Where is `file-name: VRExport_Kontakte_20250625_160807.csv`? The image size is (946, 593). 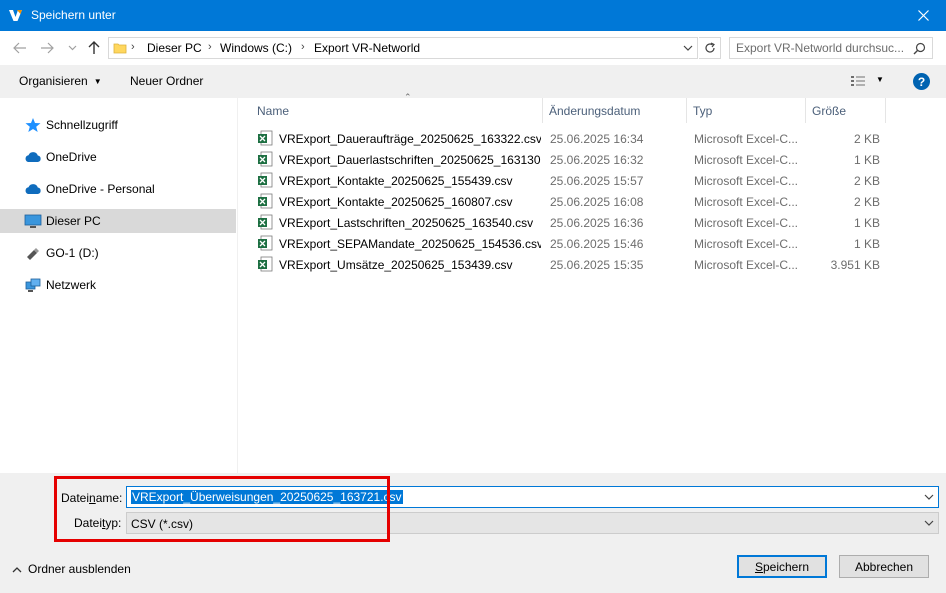
file-name: VRExport_Kontakte_20250625_160807.csv is located at coordinates (396, 202).